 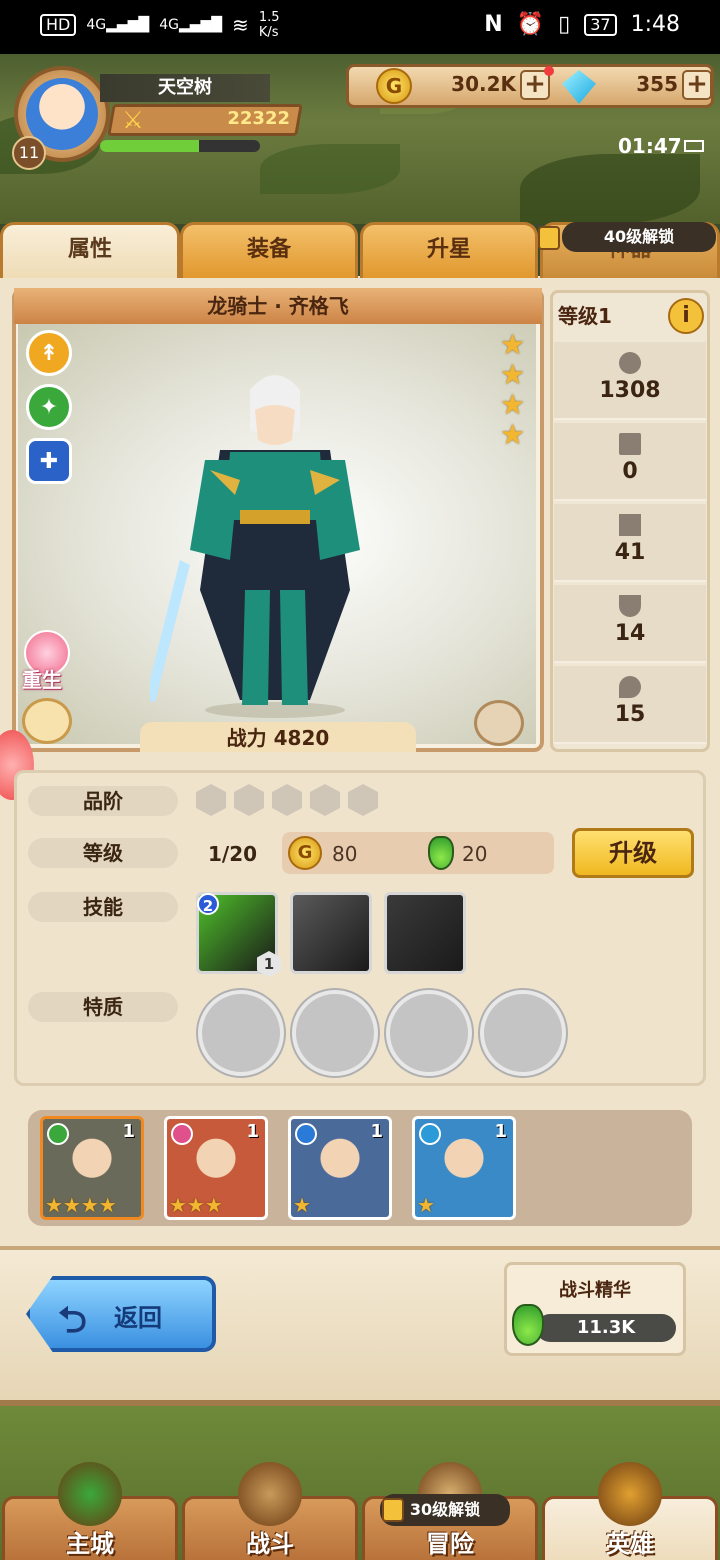 What do you see at coordinates (185, 88) in the screenshot?
I see `player-name: 天空树` at bounding box center [185, 88].